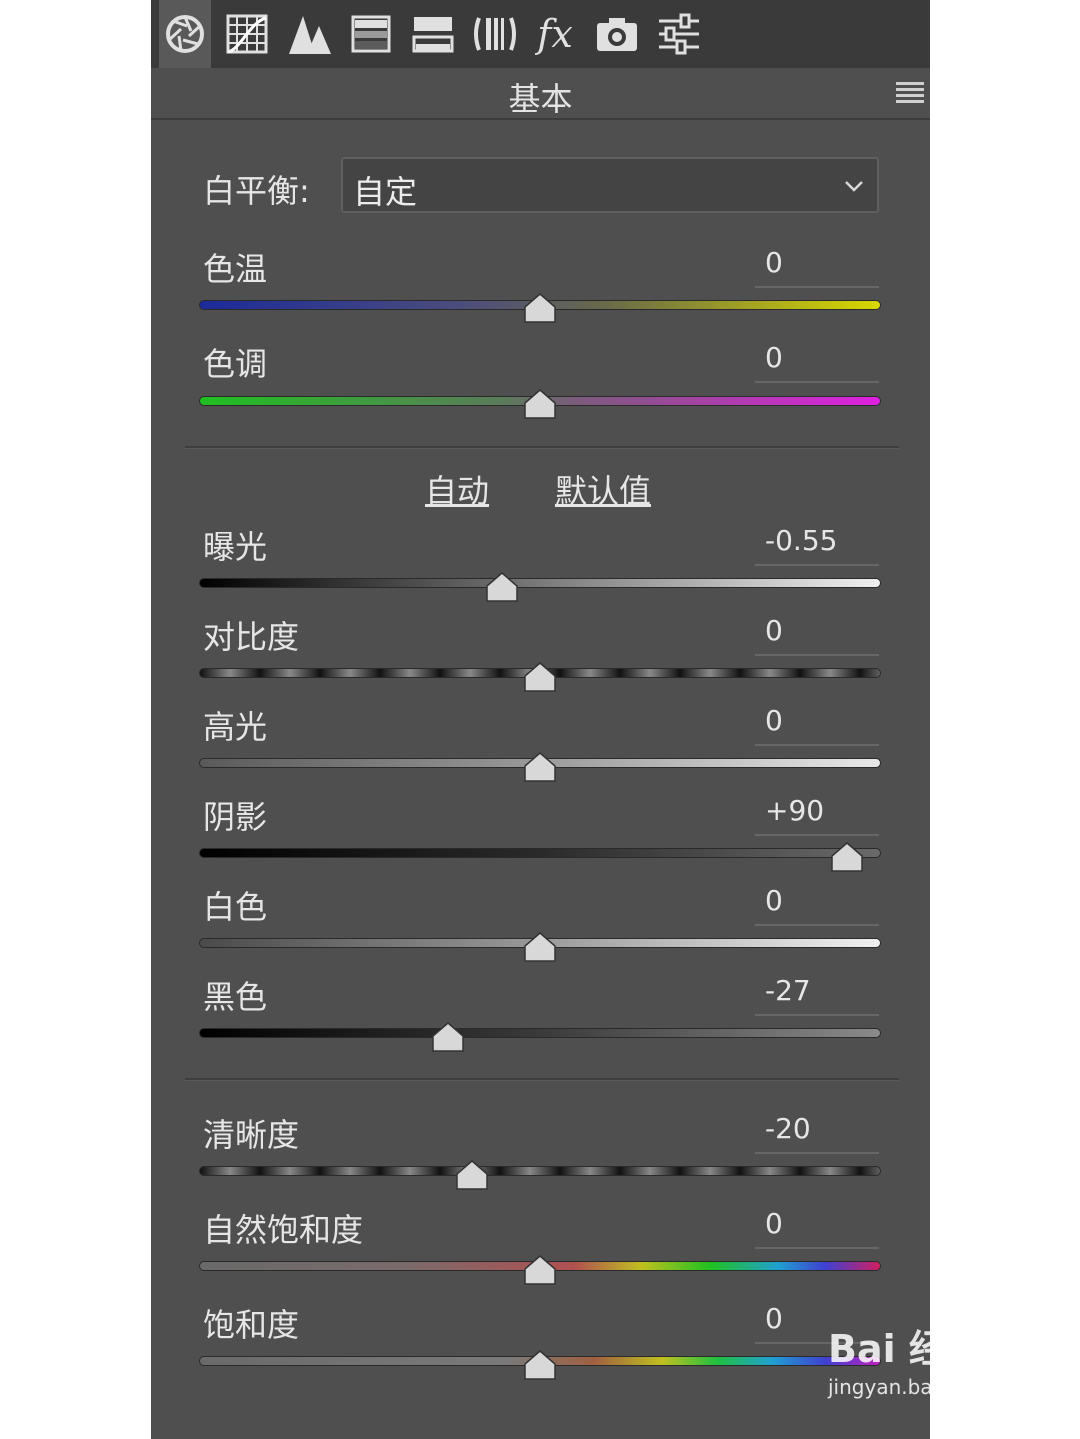 The height and width of the screenshot is (1439, 1080). What do you see at coordinates (540, 767) in the screenshot?
I see `highlights-thumb` at bounding box center [540, 767].